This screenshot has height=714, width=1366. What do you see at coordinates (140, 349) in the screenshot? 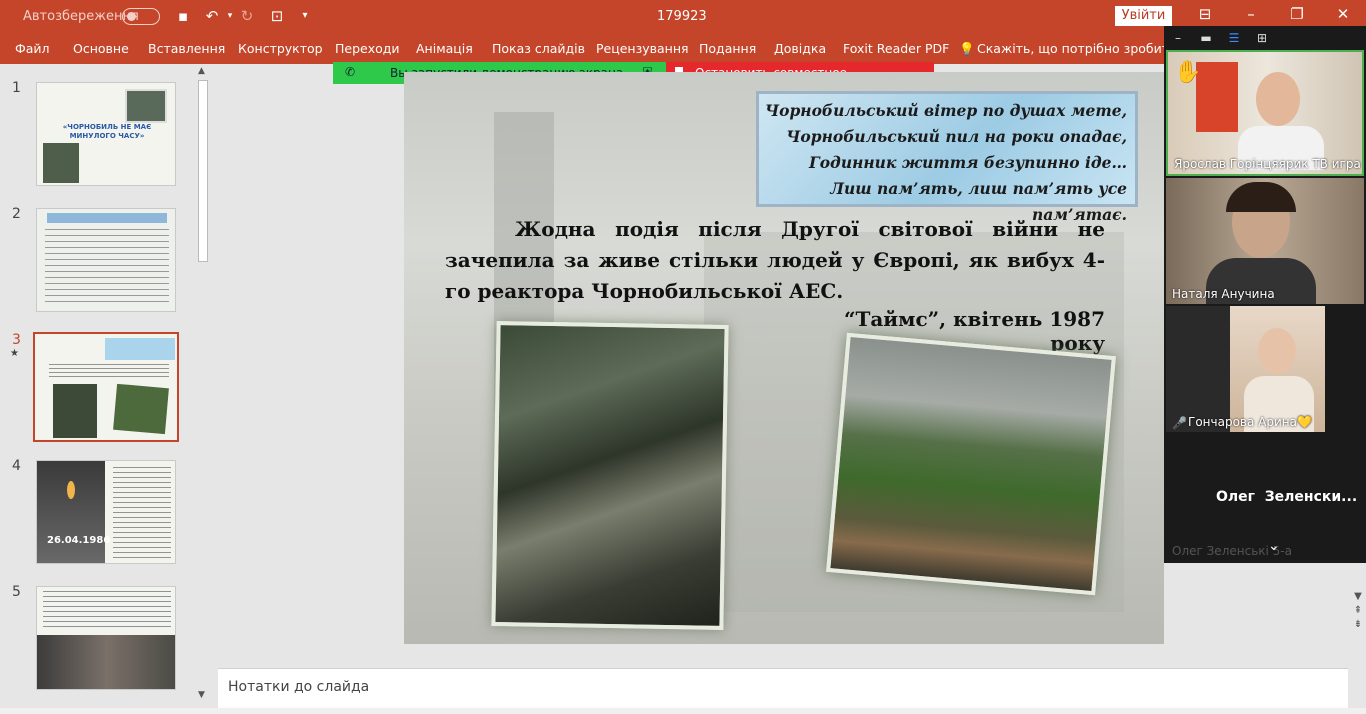
I see `thumb-poem` at bounding box center [140, 349].